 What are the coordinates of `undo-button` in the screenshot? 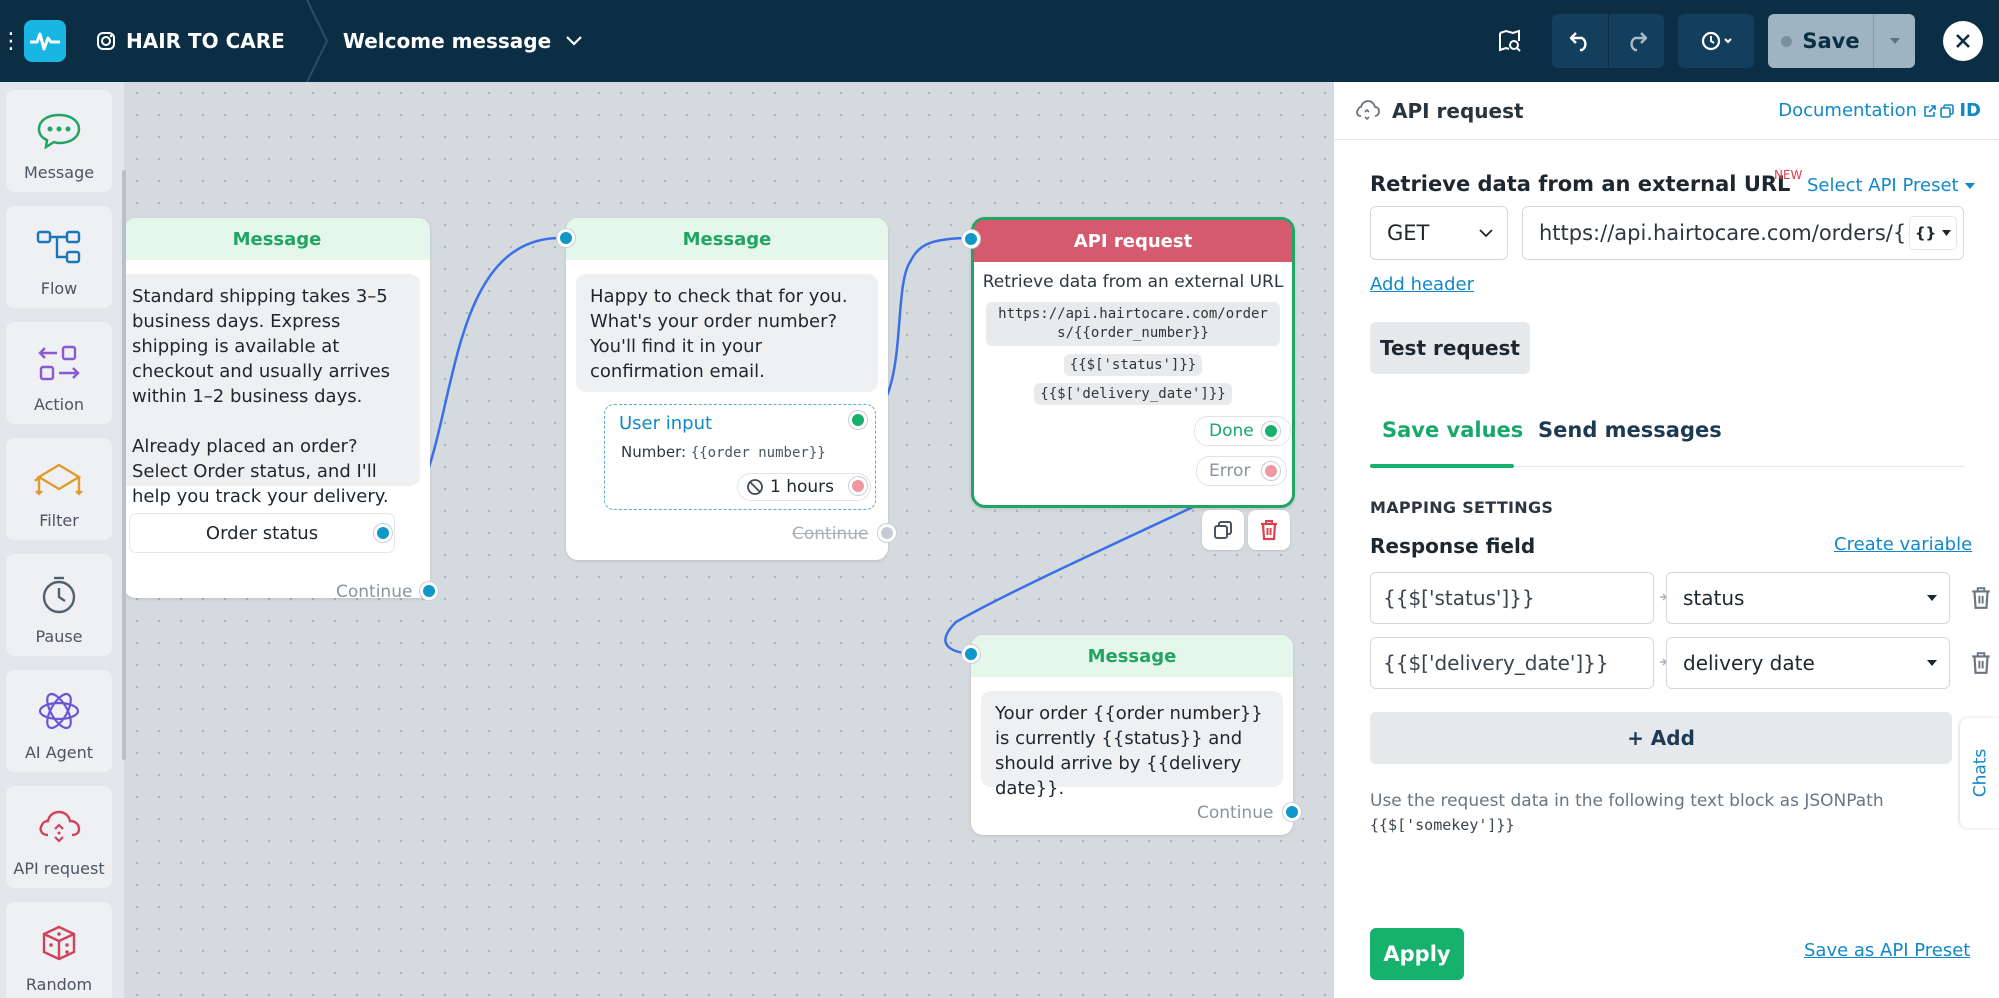 It's located at (1580, 41).